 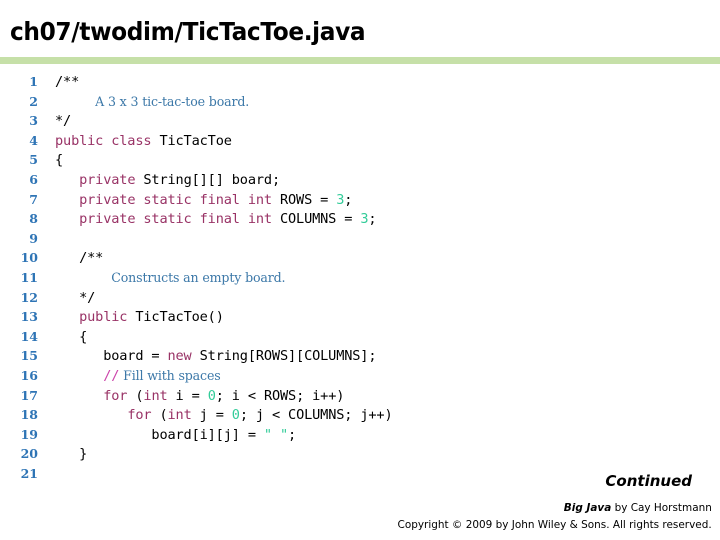 I want to click on code-line-number: 6, so click(x=33, y=179).